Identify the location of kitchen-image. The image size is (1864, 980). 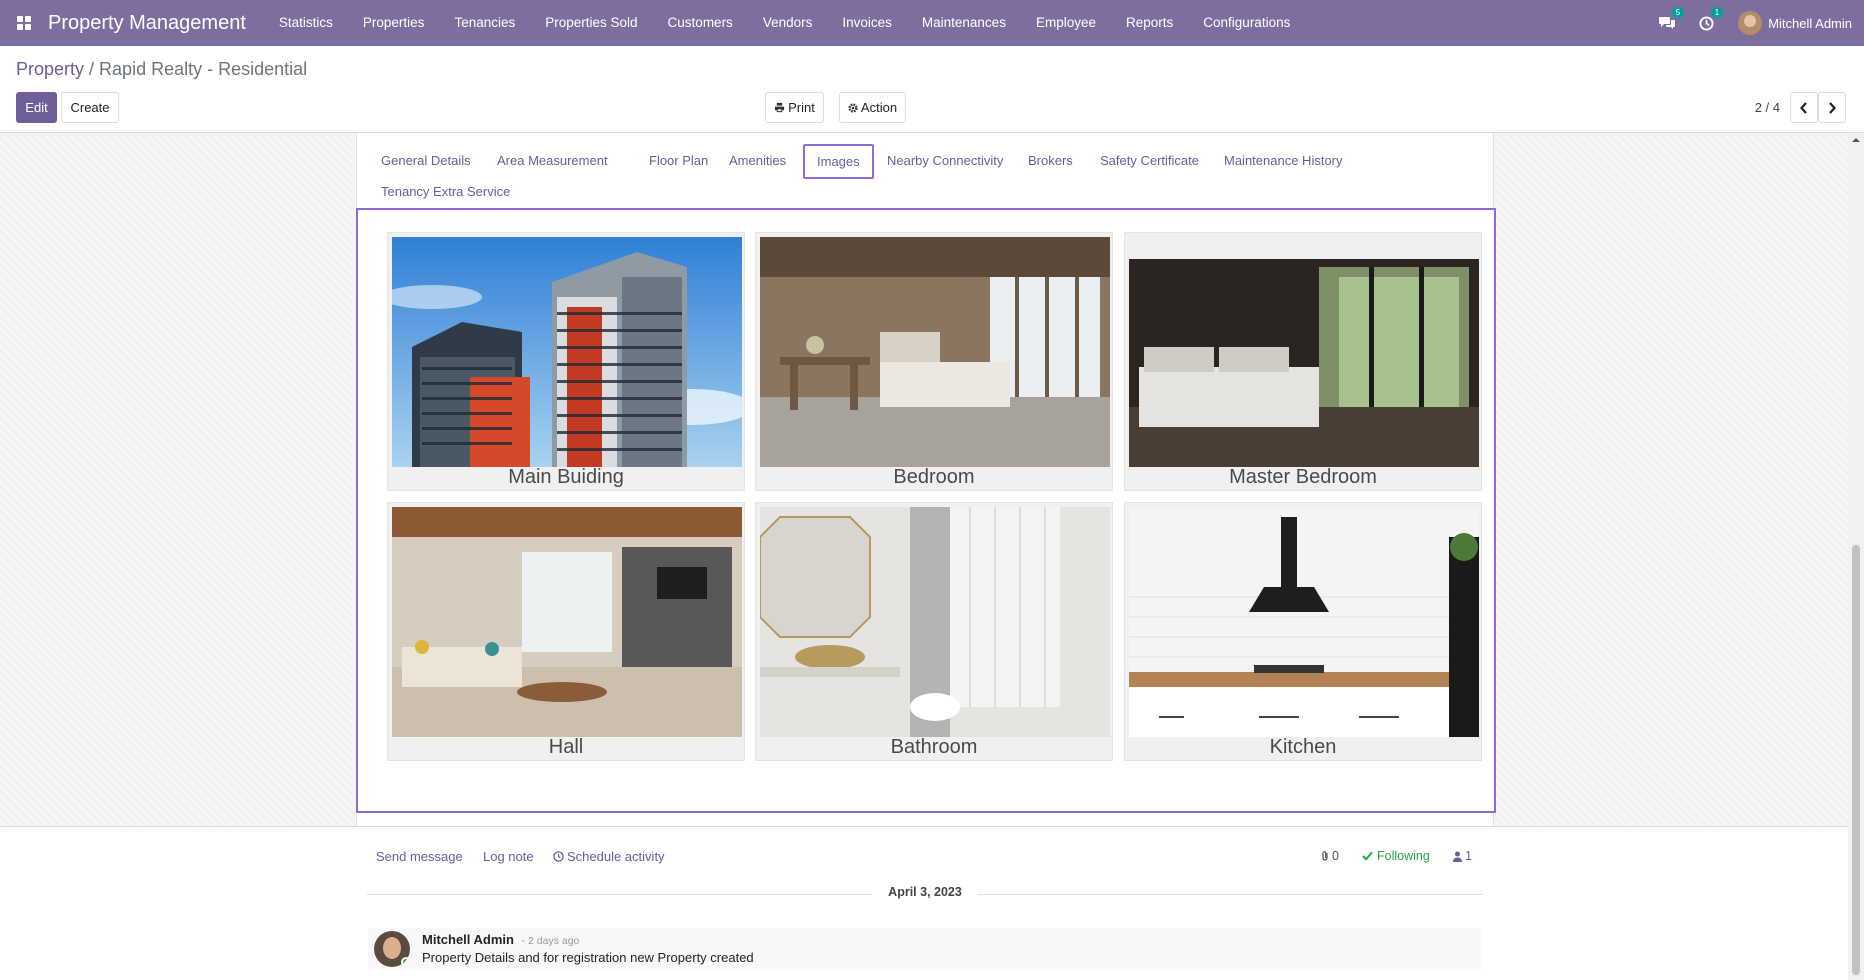
(1304, 622).